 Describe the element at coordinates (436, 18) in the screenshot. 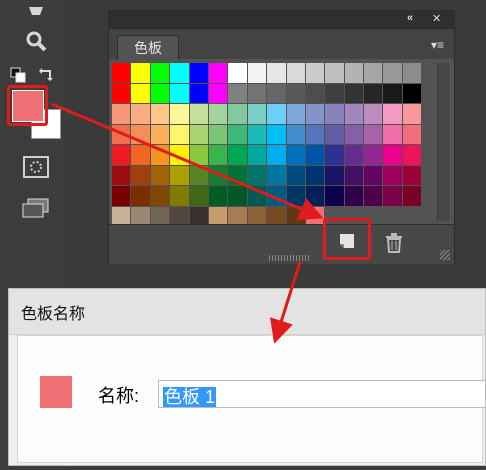

I see `close-icon: ✕` at that location.